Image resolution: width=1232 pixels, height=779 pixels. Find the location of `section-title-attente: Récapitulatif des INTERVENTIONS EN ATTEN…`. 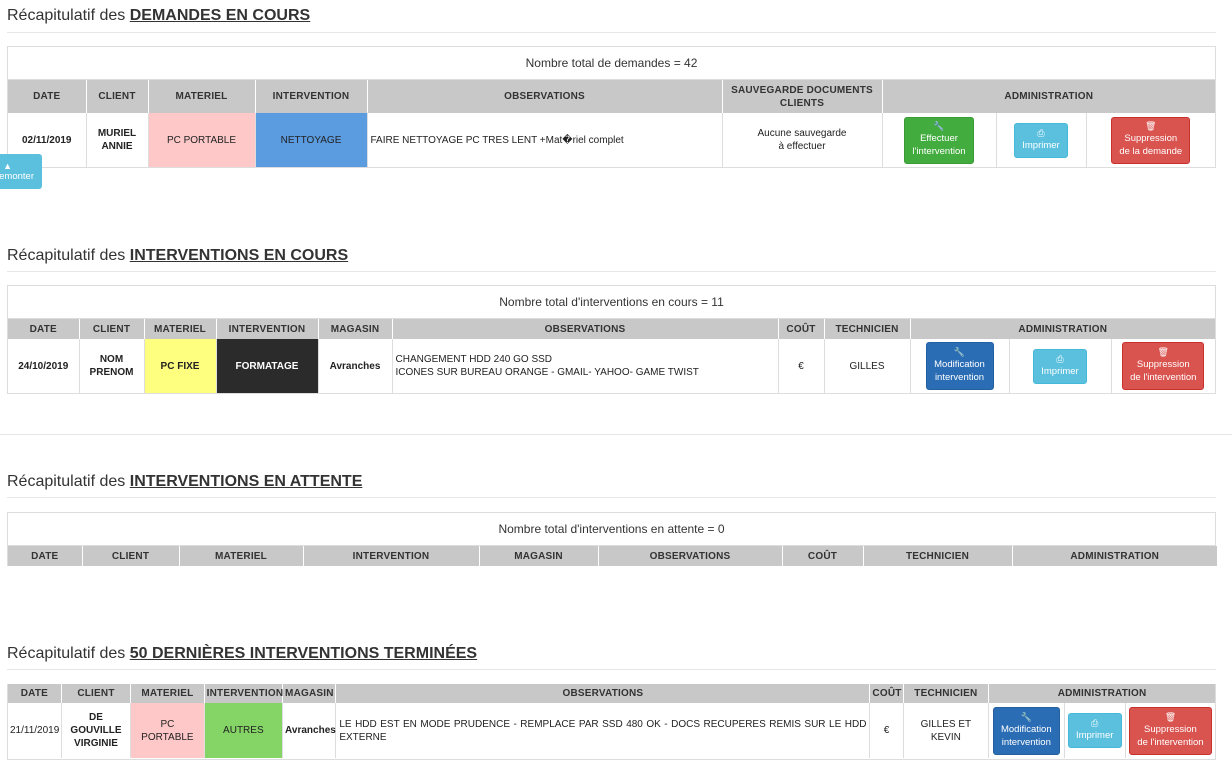

section-title-attente: Récapitulatif des INTERVENTIONS EN ATTEN… is located at coordinates (184, 482).